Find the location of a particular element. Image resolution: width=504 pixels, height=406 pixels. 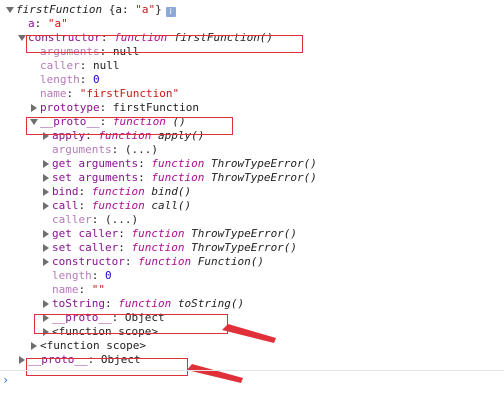

property-text: a: "a" is located at coordinates (48, 24).